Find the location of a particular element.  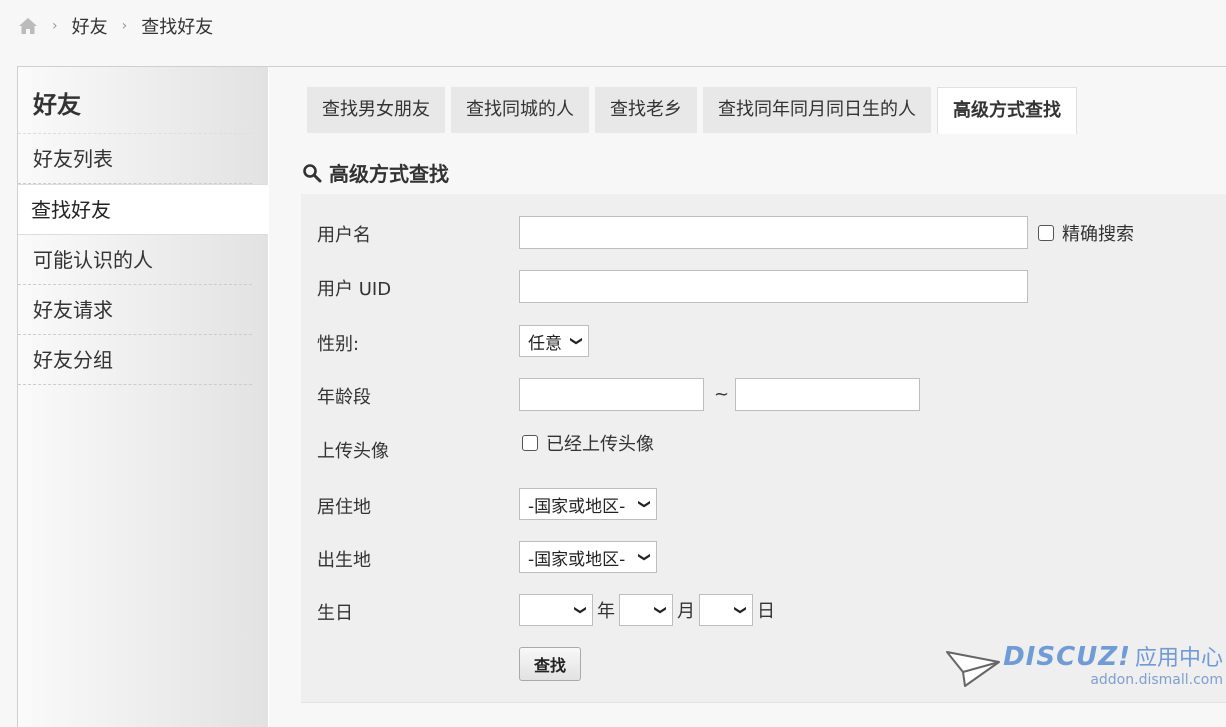

gender-label: 性别: is located at coordinates (338, 344).